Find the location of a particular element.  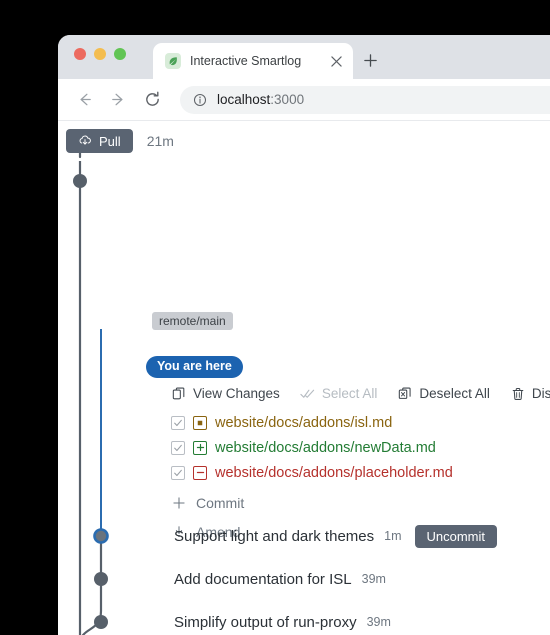

reload-icon is located at coordinates (152, 100).